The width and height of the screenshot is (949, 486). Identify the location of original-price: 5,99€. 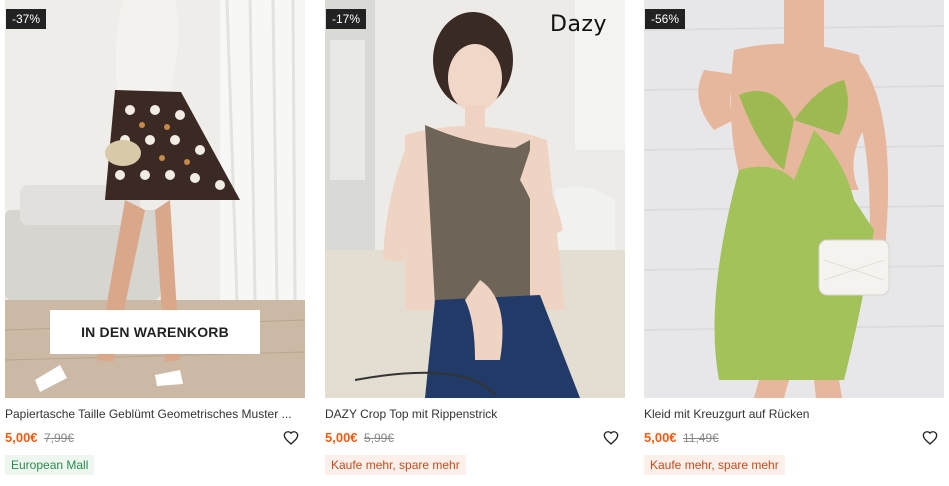
(379, 438).